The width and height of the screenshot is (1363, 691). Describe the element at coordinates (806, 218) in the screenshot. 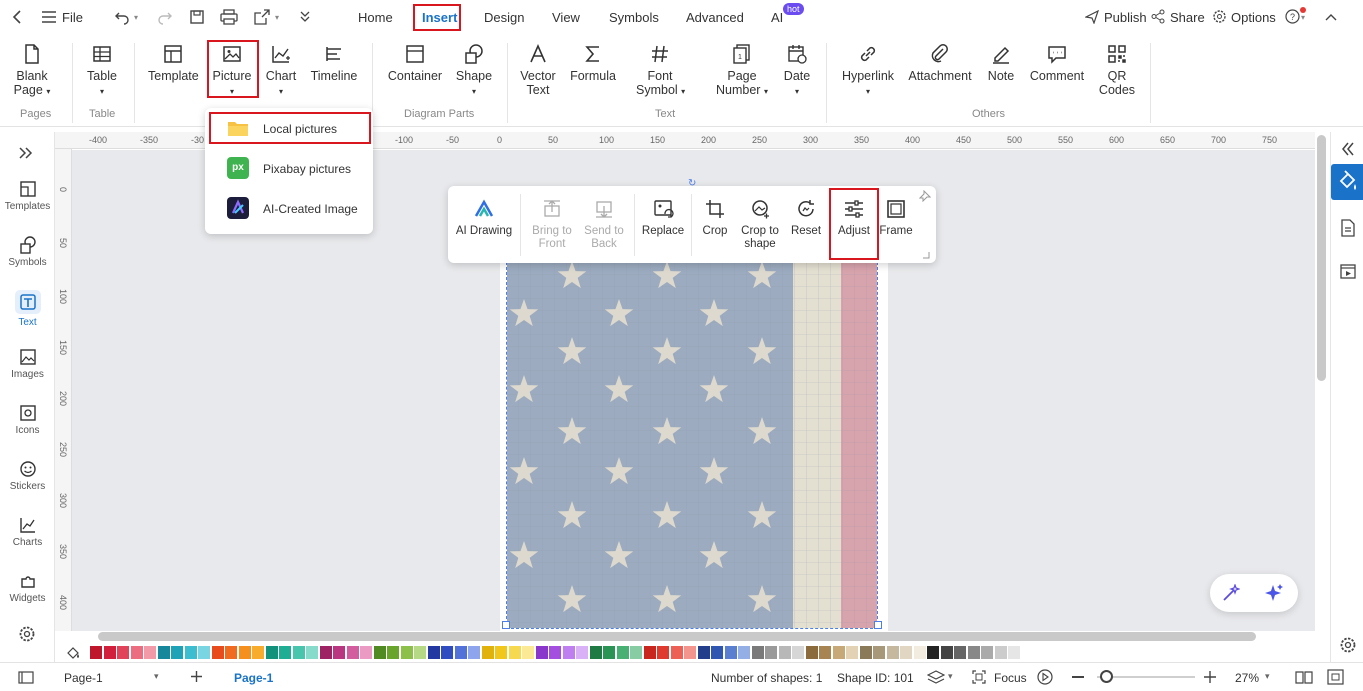

I see `reset-button: Reset` at that location.